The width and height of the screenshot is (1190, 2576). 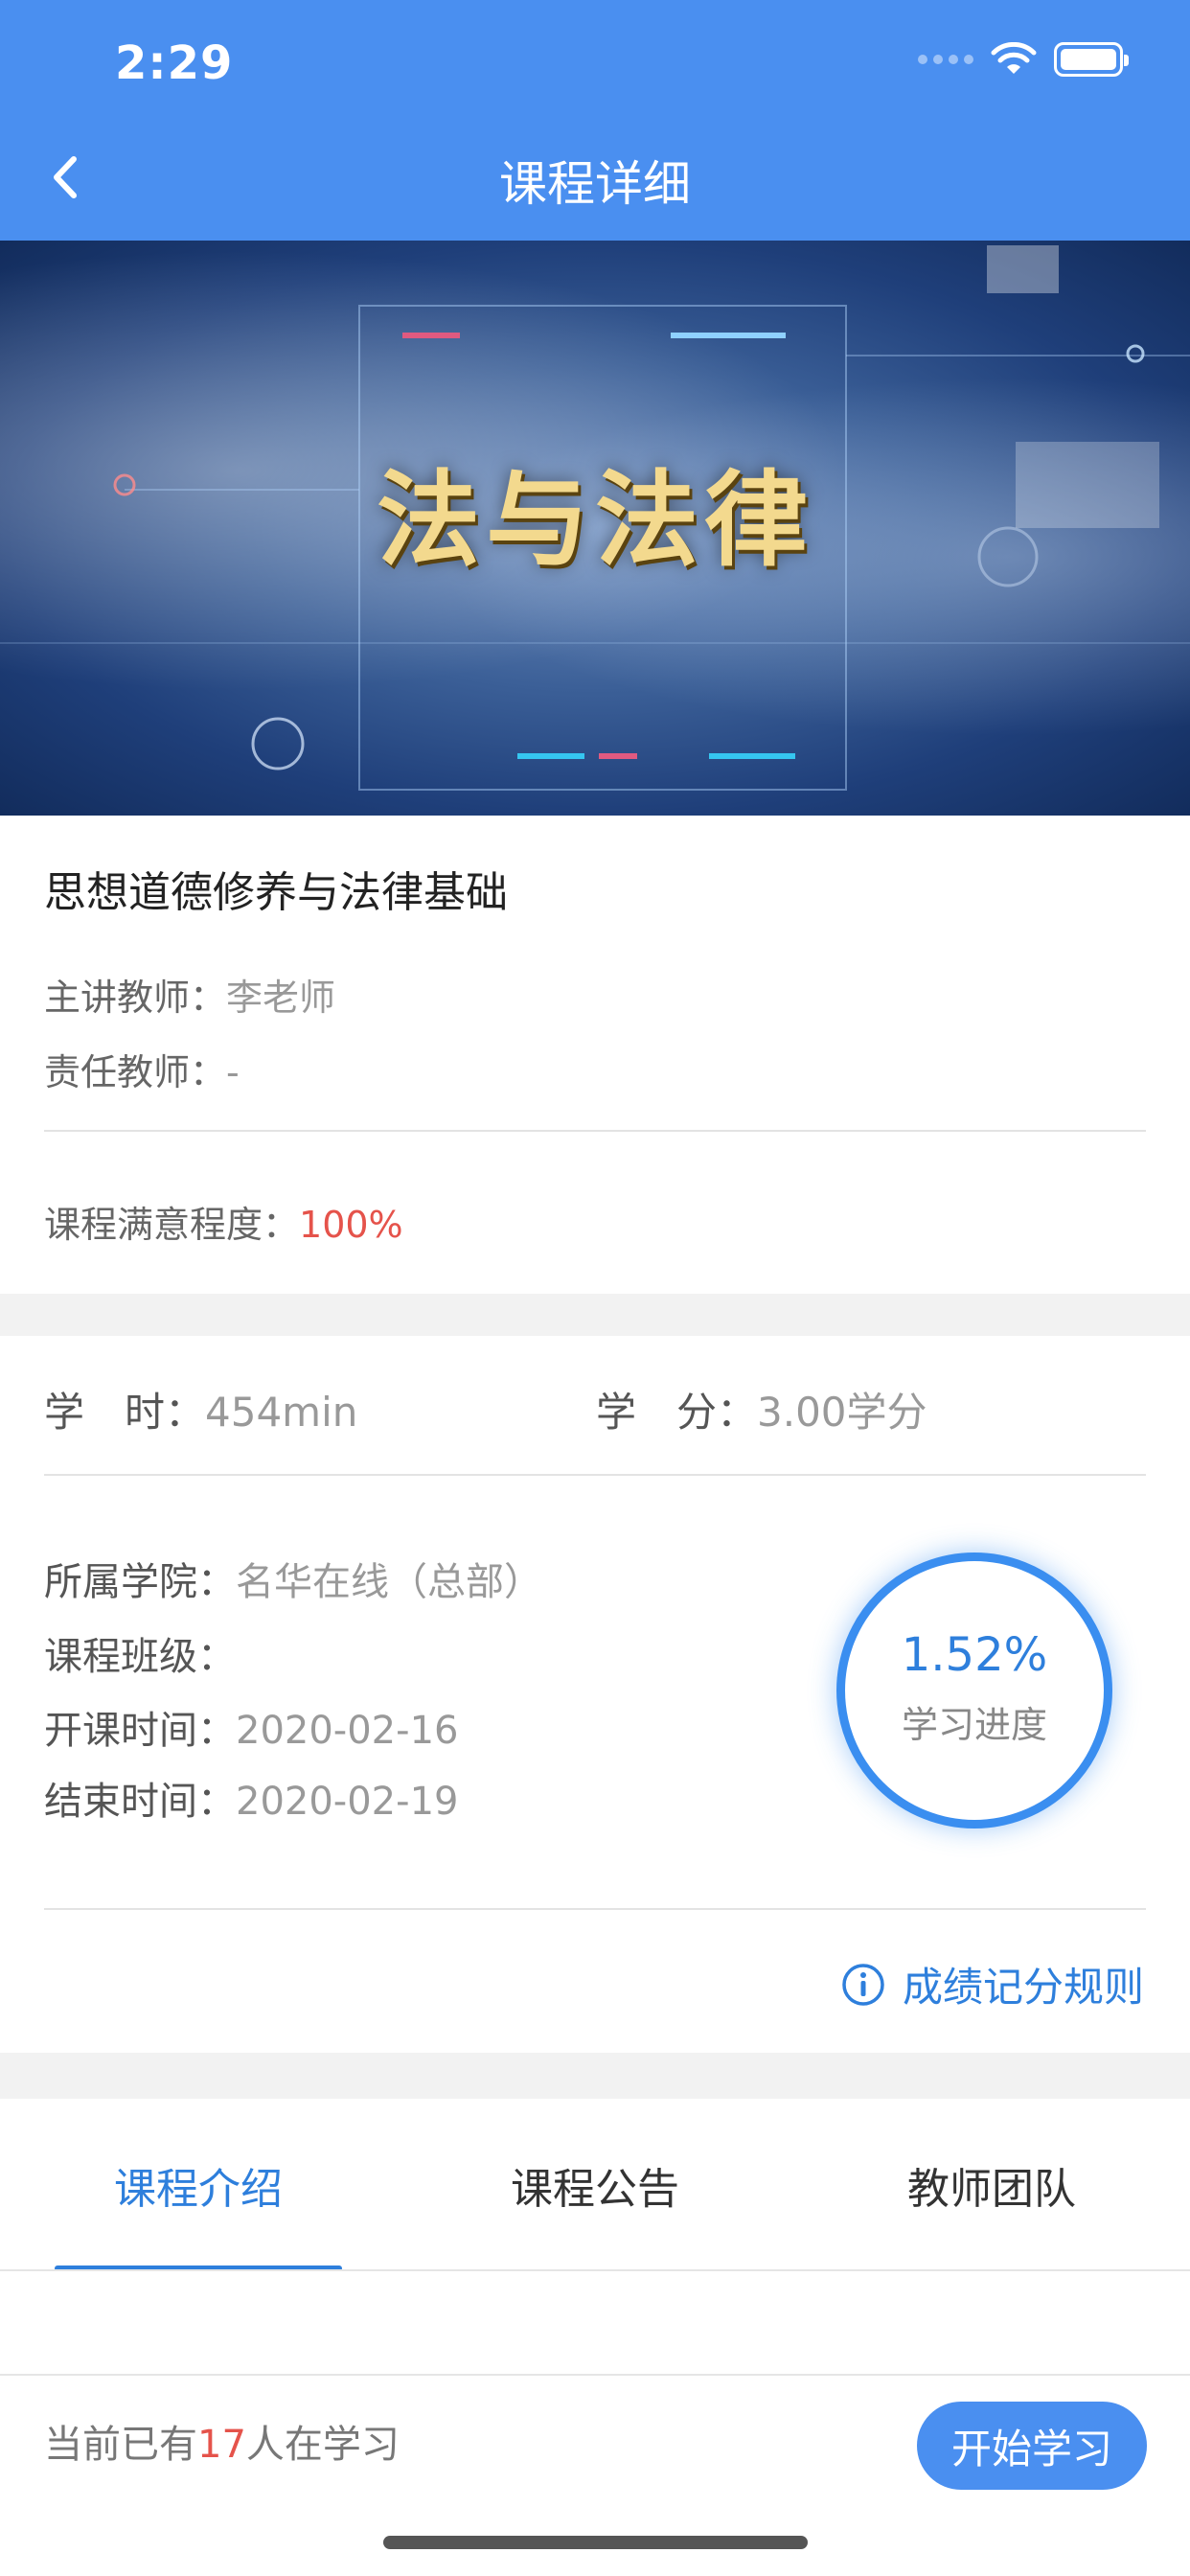 I want to click on end-date-row: 结束时间：2020-02-19, so click(x=251, y=1798).